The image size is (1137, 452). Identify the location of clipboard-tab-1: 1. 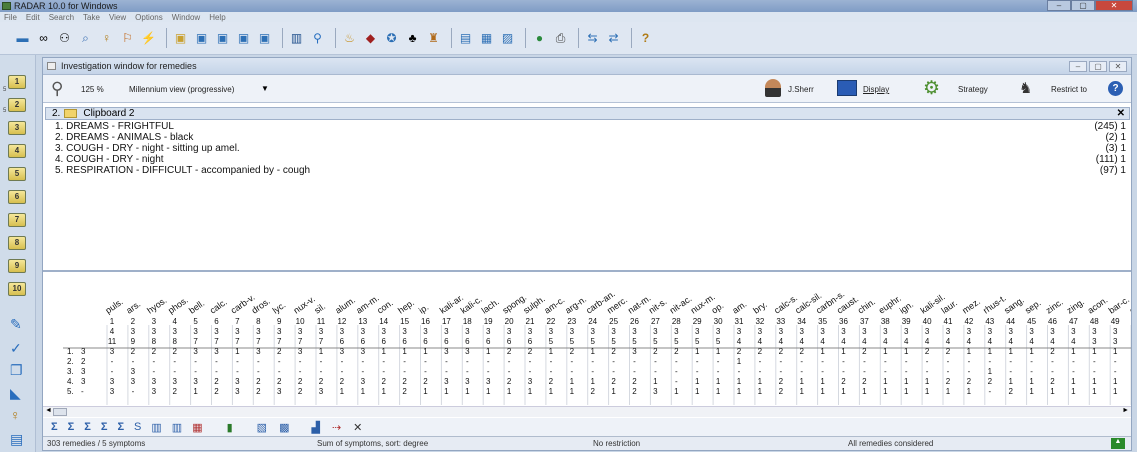
(17, 82).